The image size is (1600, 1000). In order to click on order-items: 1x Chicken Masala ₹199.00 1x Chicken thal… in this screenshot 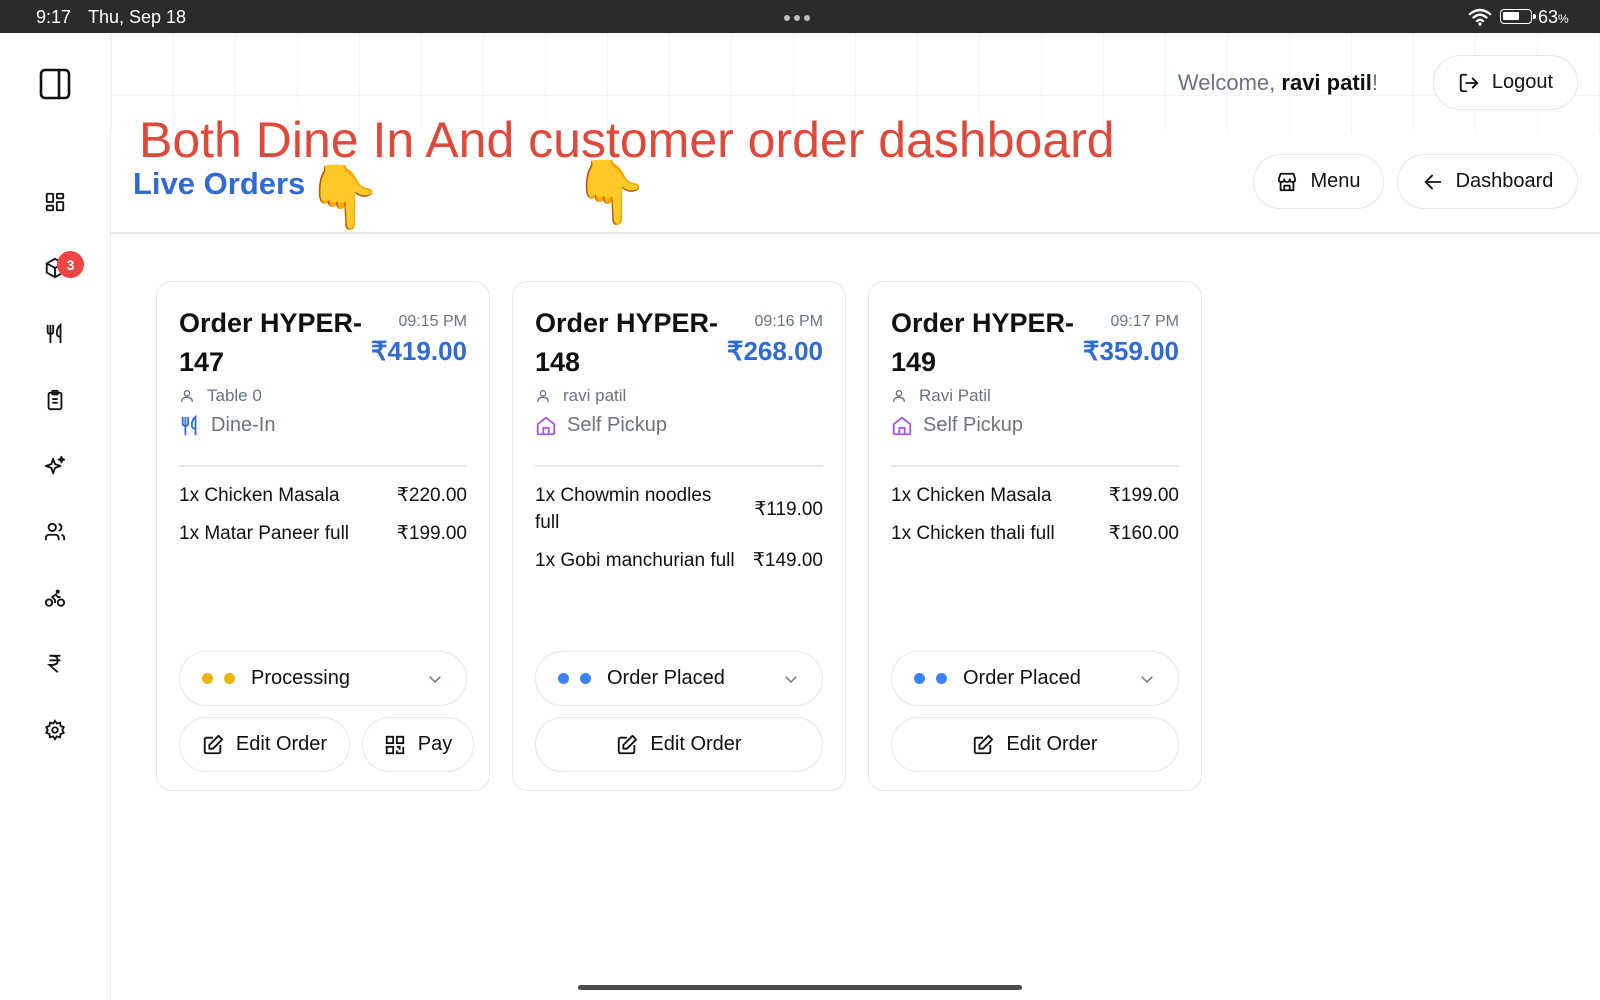, I will do `click(1035, 520)`.